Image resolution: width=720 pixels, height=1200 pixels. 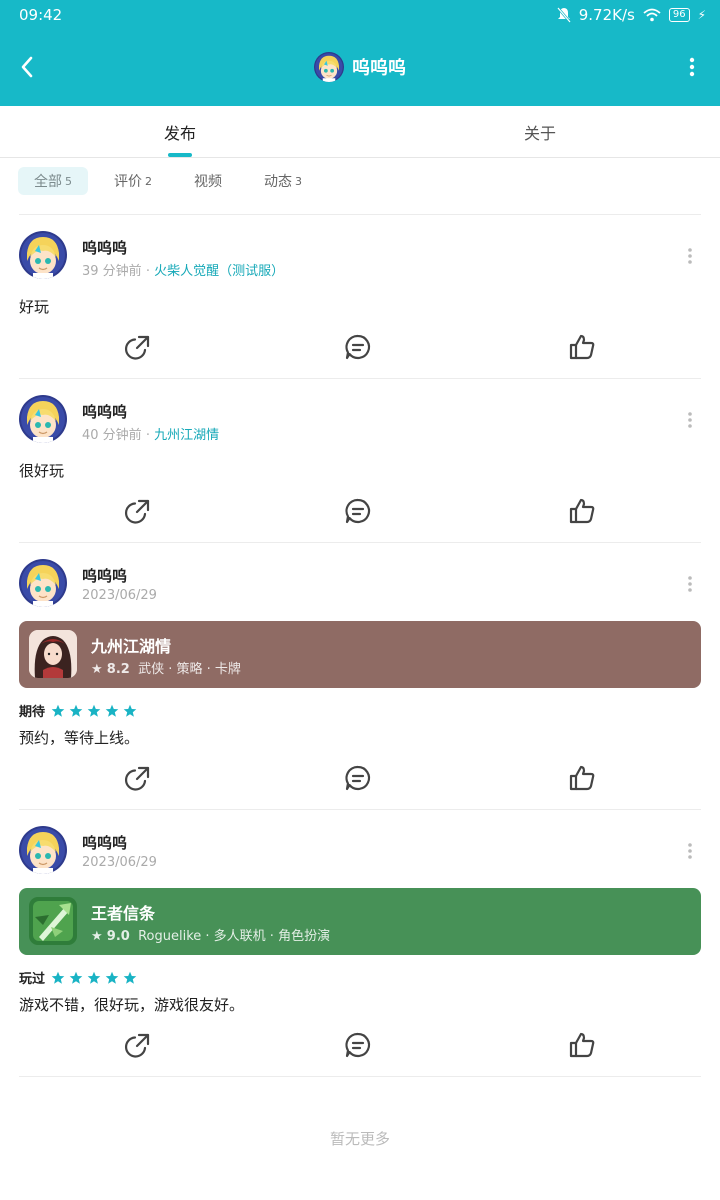 I want to click on review-text: 游戏不错，很好玩，游戏很友好。, so click(x=132, y=1005).